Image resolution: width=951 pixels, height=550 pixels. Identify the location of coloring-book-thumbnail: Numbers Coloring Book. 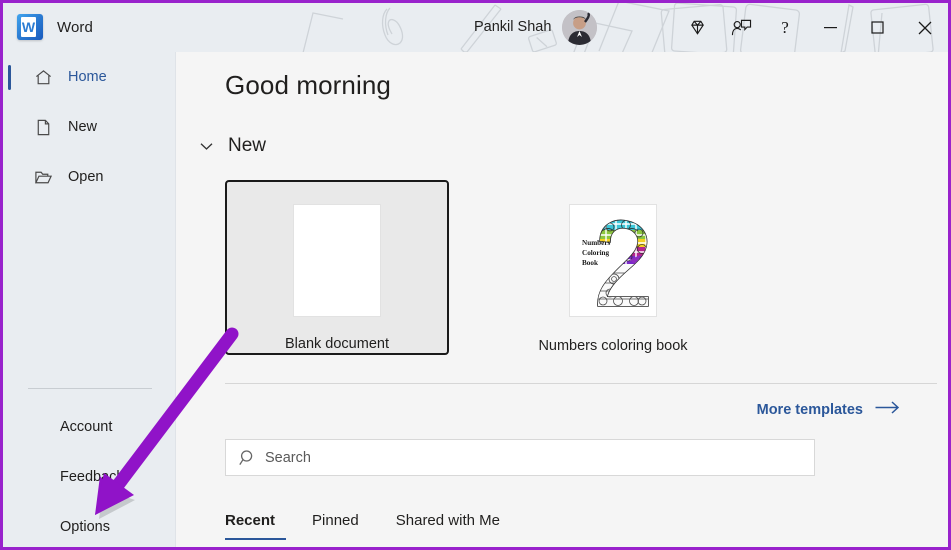
(613, 260).